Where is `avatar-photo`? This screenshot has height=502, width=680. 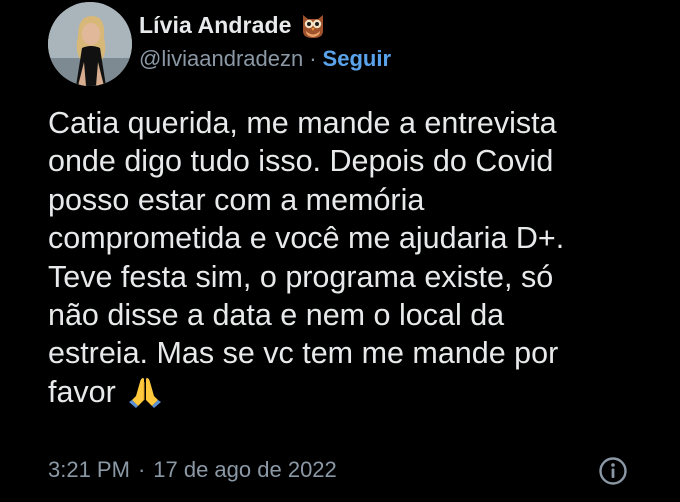
avatar-photo is located at coordinates (90, 44).